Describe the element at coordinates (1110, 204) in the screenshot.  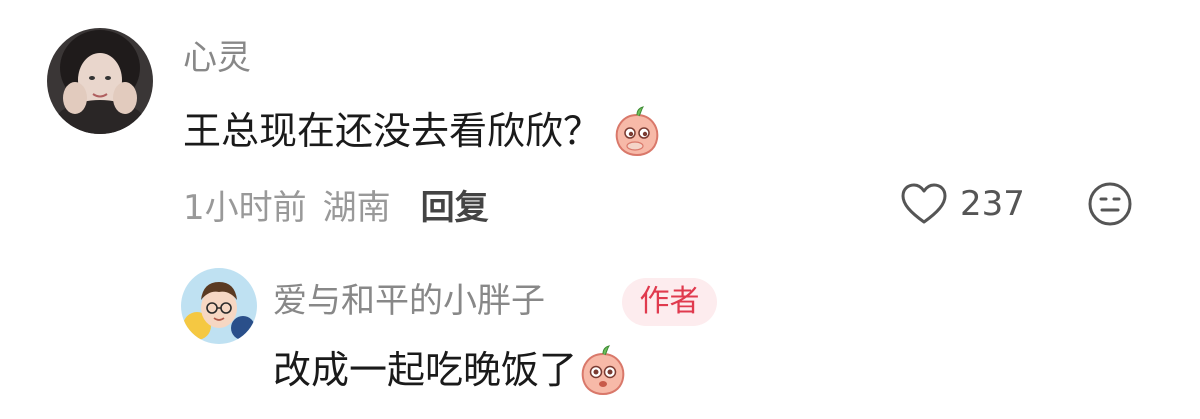
I see `expressionless-face-icon` at that location.